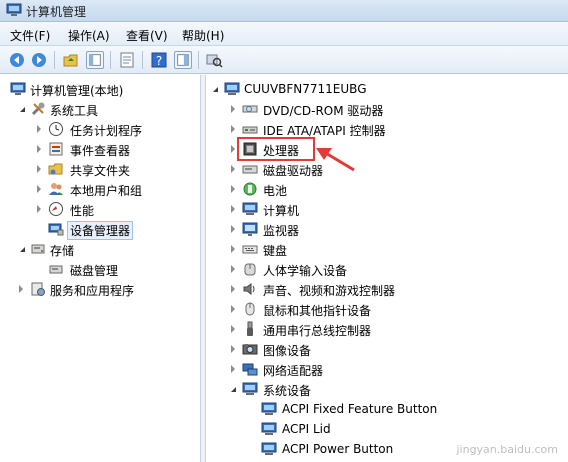 The width and height of the screenshot is (568, 462). What do you see at coordinates (250, 109) in the screenshot?
I see `dvd-drive-icon` at bounding box center [250, 109].